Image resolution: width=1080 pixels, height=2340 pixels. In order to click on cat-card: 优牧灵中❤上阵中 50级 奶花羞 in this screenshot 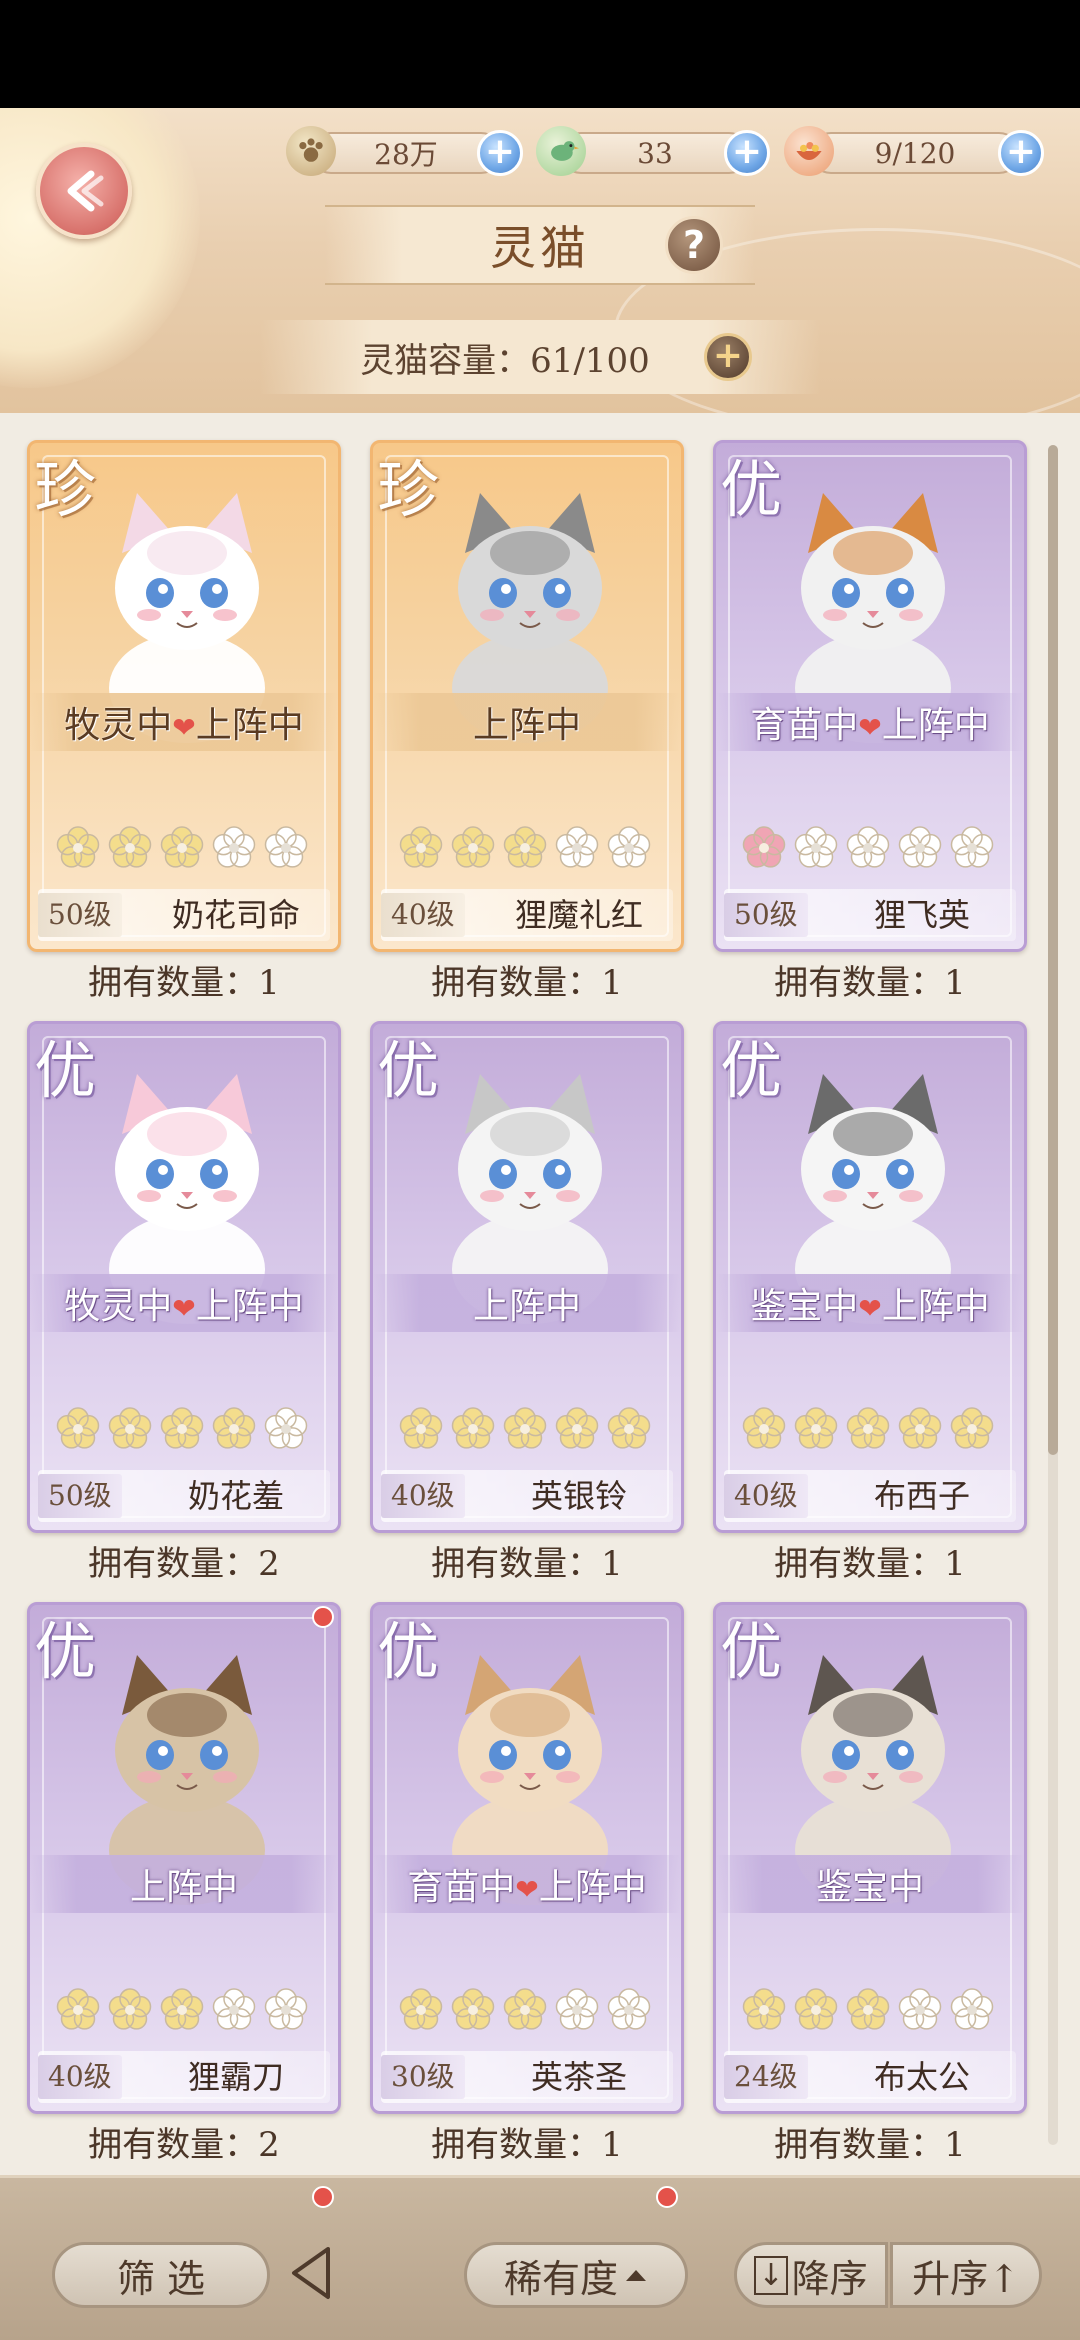, I will do `click(184, 1277)`.